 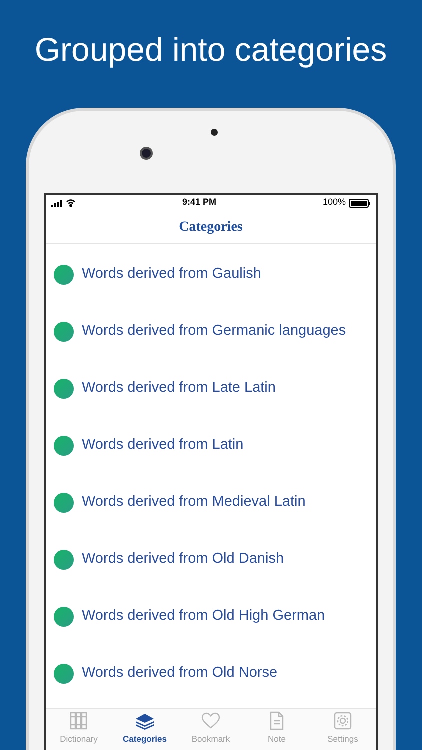 What do you see at coordinates (145, 721) in the screenshot?
I see `layers-icon` at bounding box center [145, 721].